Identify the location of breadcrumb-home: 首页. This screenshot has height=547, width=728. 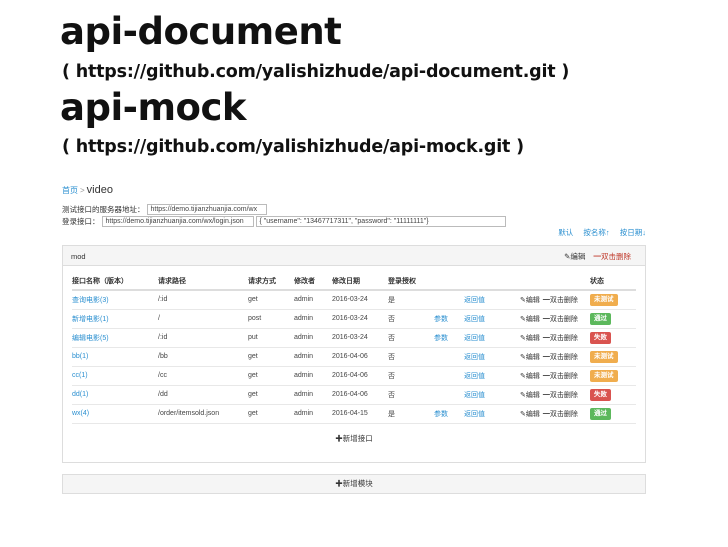
(70, 190).